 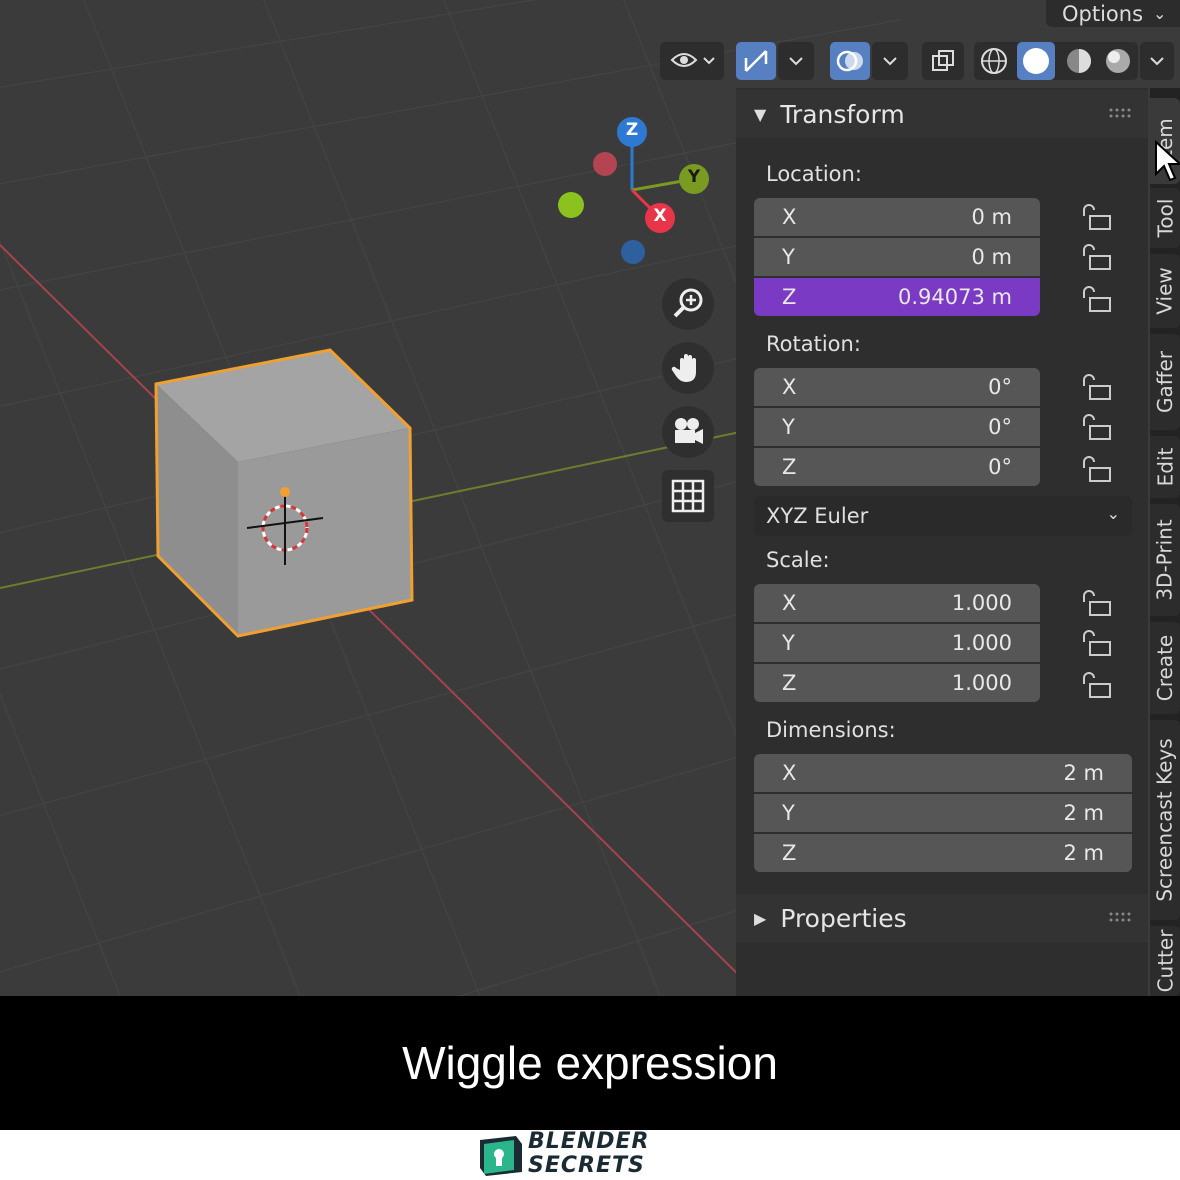 What do you see at coordinates (943, 516) in the screenshot?
I see `rotation-mode-dropdown: XYZ Euler ⌄` at bounding box center [943, 516].